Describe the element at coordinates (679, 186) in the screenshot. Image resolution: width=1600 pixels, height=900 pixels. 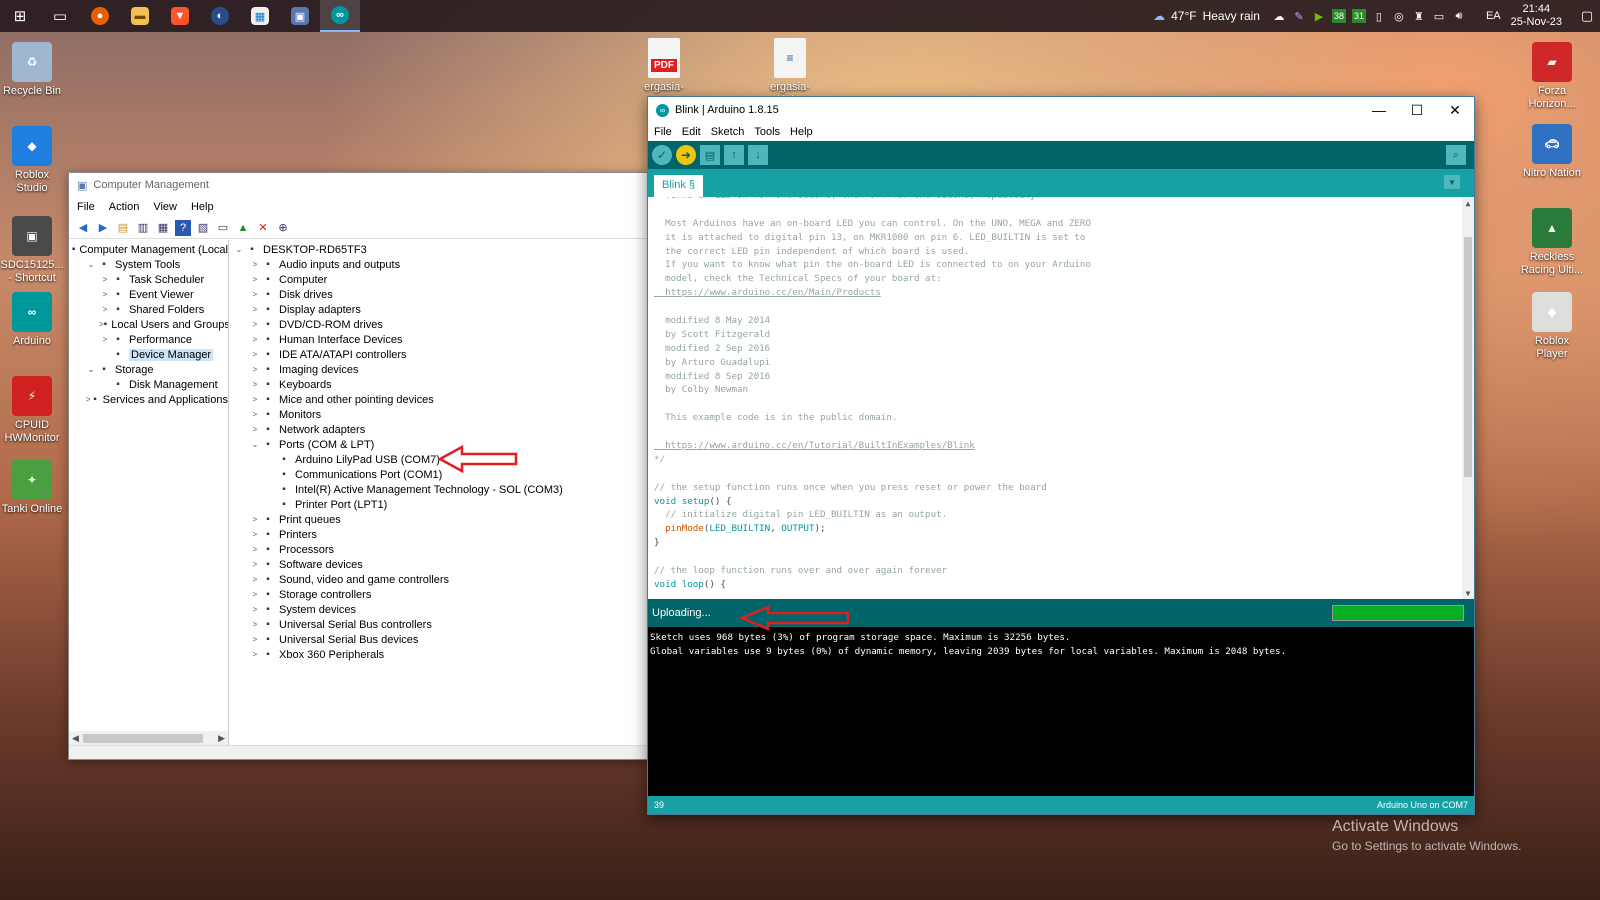
I see `tab-blink: Blink §` at that location.